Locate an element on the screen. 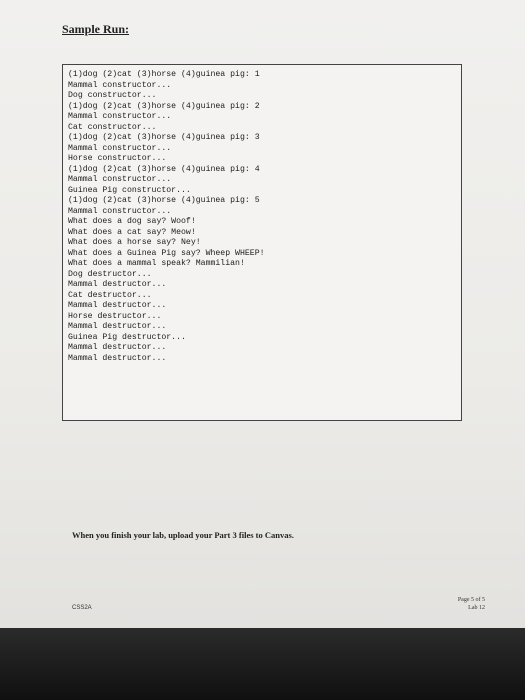  section-heading: Sample Run: is located at coordinates (96, 29).